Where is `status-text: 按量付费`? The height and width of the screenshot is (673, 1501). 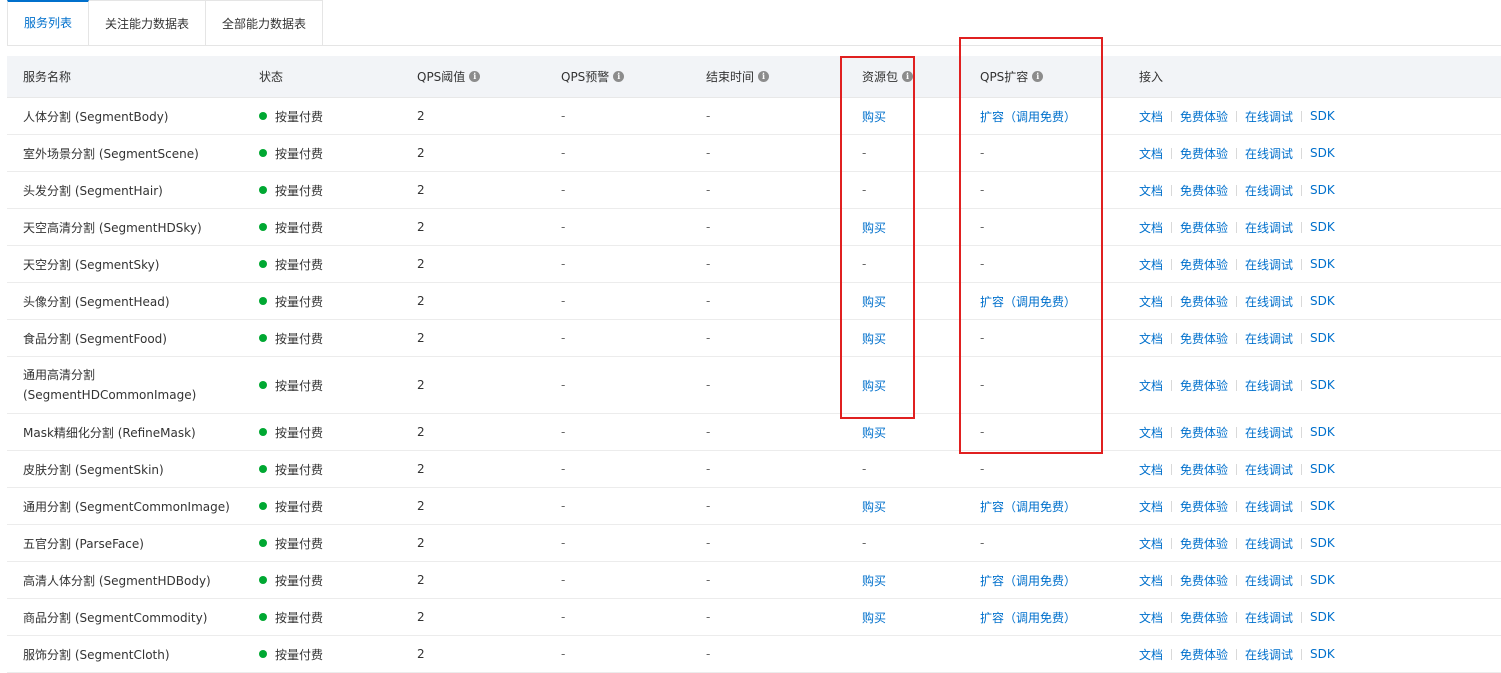 status-text: 按量付费 is located at coordinates (299, 264).